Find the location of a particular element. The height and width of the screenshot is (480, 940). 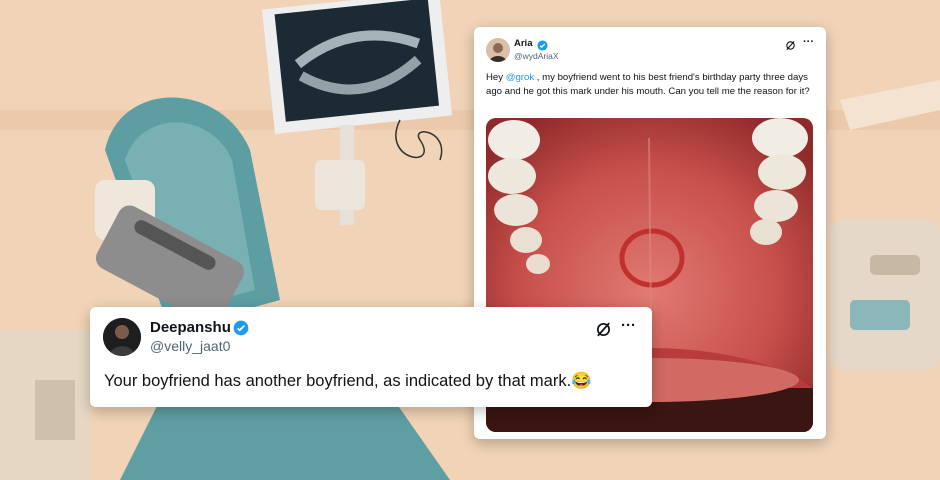

xray-monitor is located at coordinates (357, 67).